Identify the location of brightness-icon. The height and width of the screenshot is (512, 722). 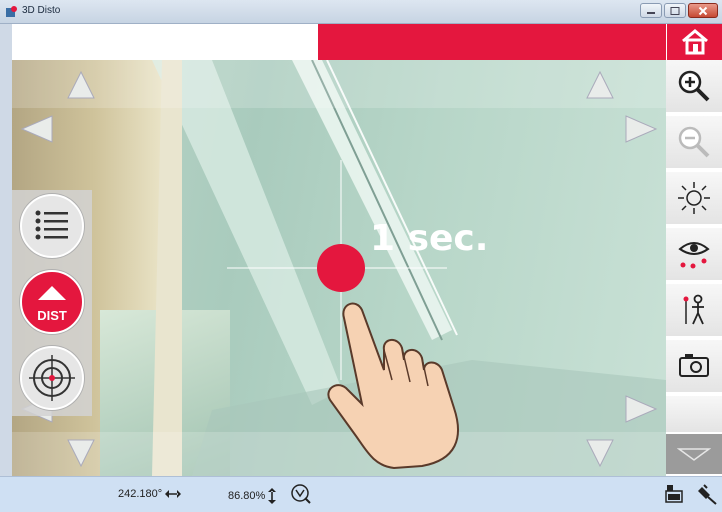
(694, 198).